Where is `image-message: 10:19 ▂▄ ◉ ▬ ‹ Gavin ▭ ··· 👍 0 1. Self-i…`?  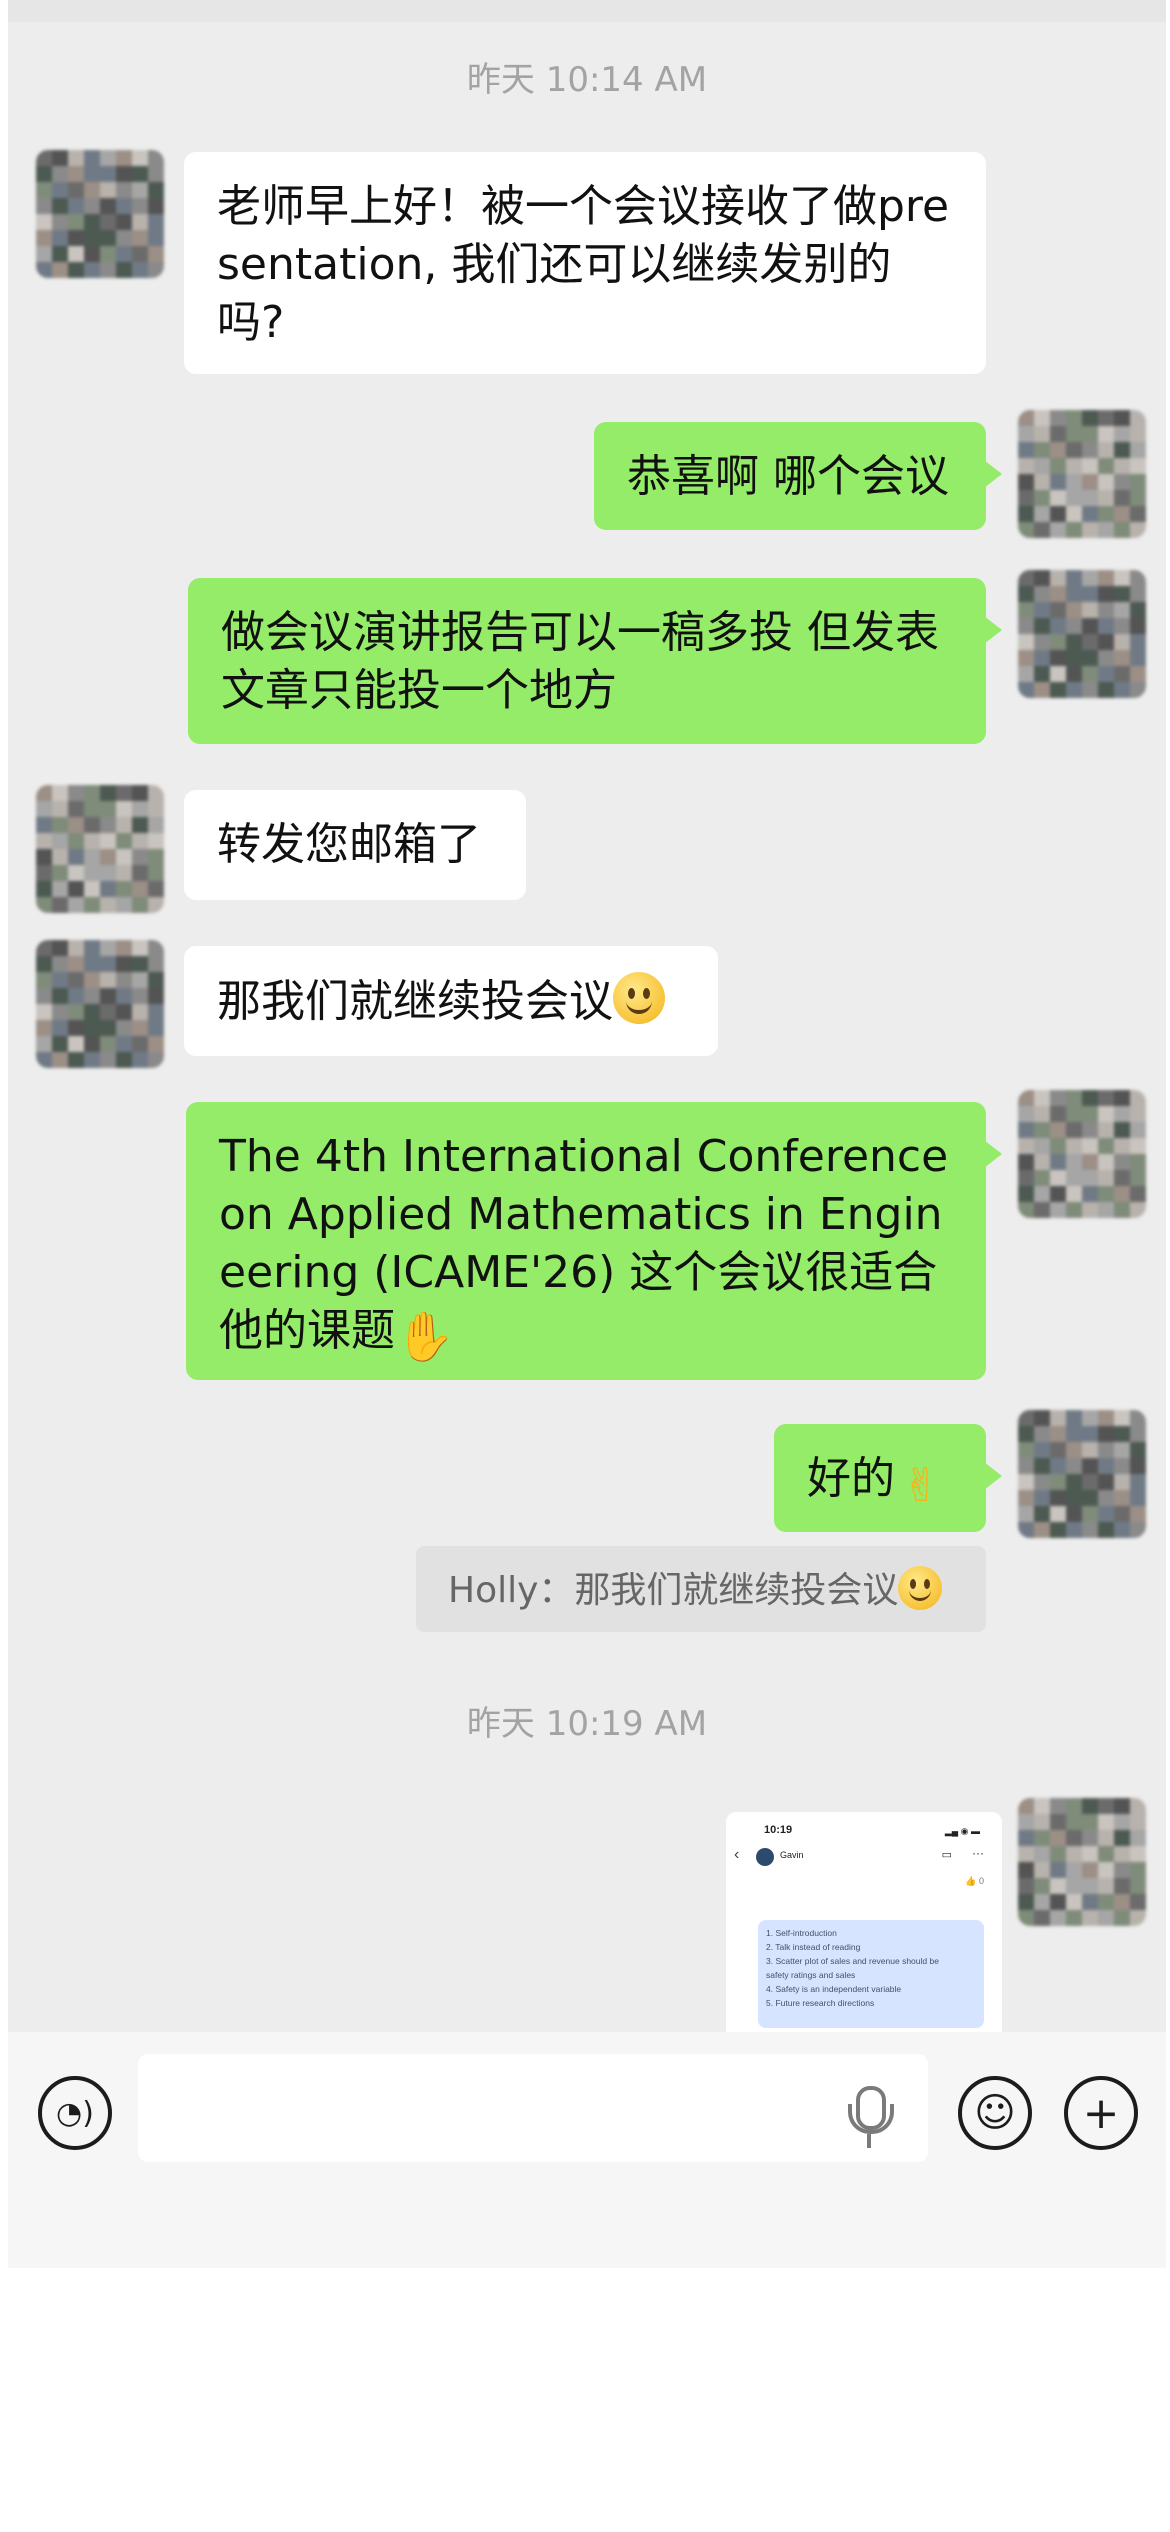
image-message: 10:19 ▂▄ ◉ ▬ ‹ Gavin ▭ ··· 👍 0 1. Self-i… is located at coordinates (864, 1922).